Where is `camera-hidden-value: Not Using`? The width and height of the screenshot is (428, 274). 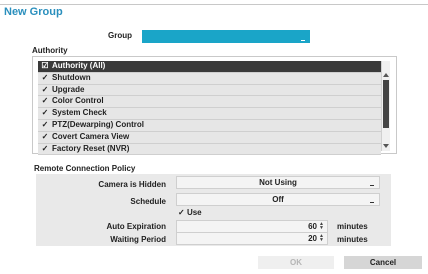 camera-hidden-value: Not Using is located at coordinates (278, 182).